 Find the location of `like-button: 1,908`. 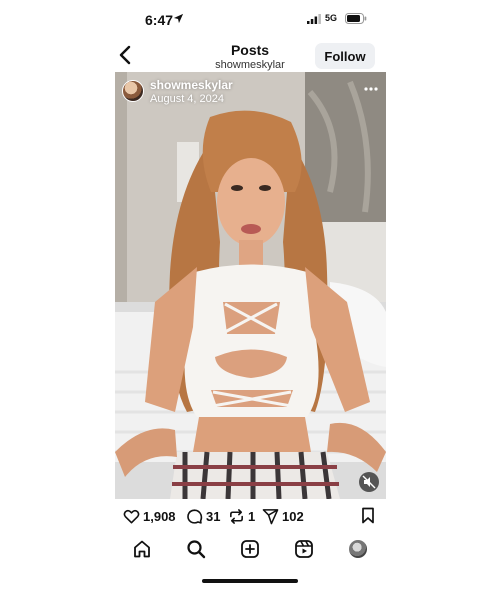

like-button: 1,908 is located at coordinates (149, 516).